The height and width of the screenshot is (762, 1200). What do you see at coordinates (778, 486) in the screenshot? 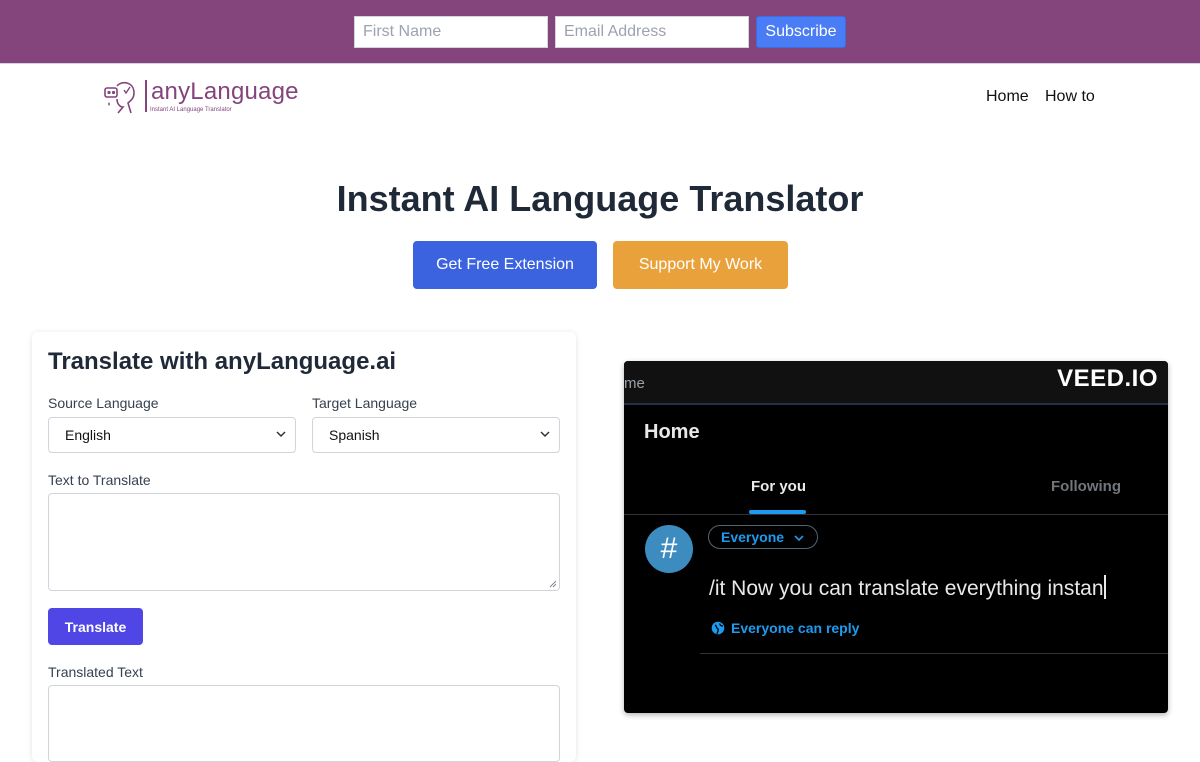
I see `video-tab-for-you: For you` at bounding box center [778, 486].